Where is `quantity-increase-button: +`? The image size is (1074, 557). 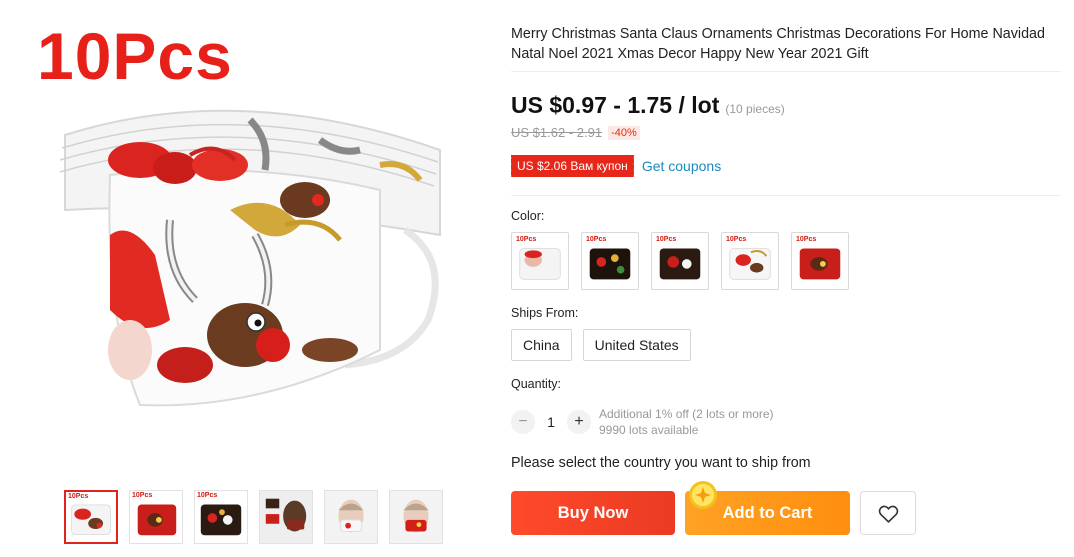
quantity-increase-button: + is located at coordinates (579, 422).